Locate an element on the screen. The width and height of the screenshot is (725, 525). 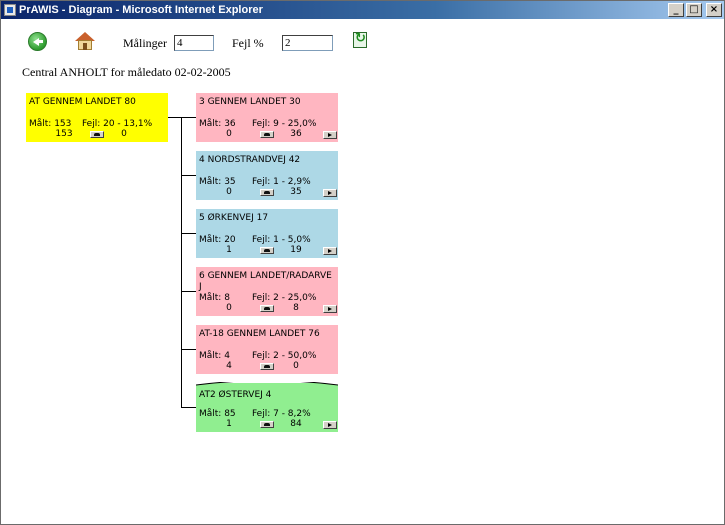
node-value-2: 19 is located at coordinates (296, 250).